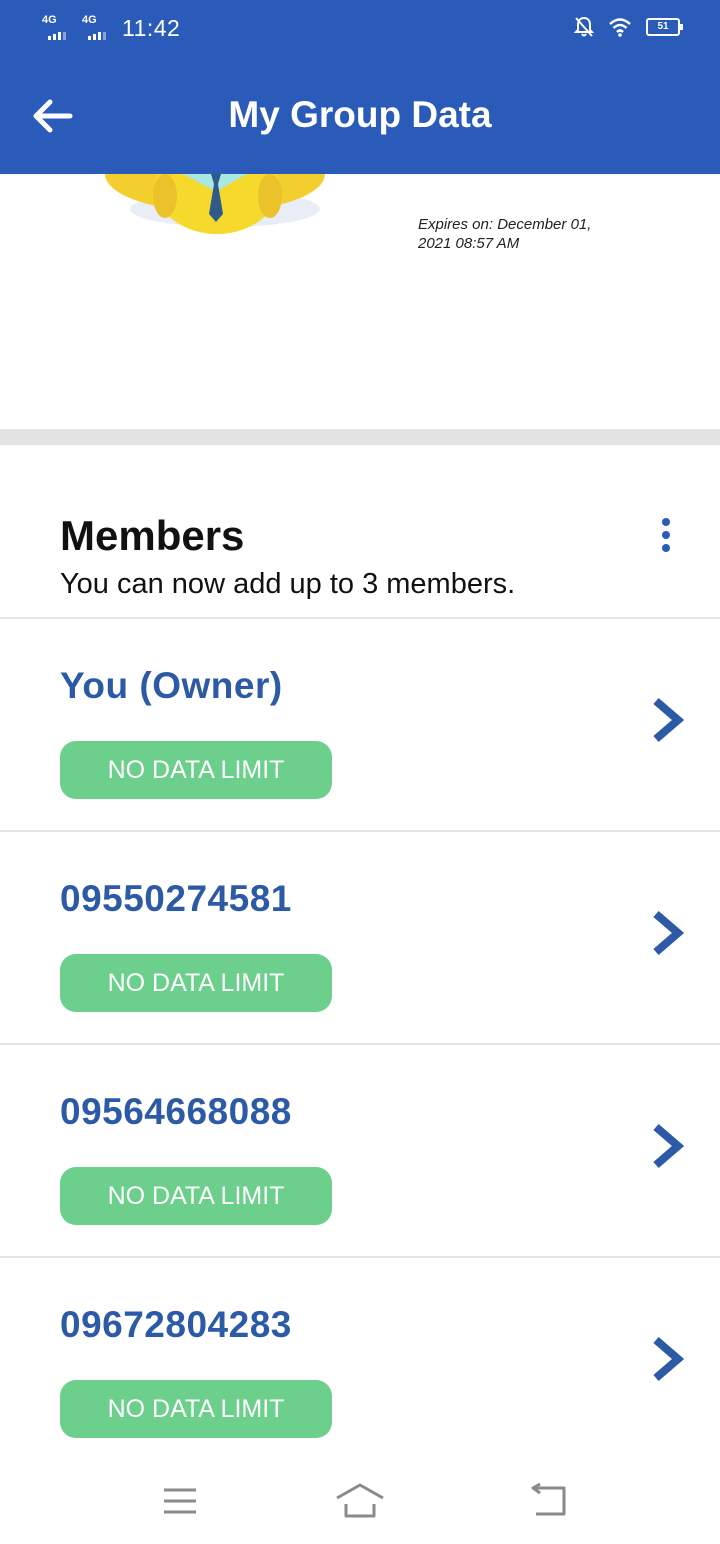 The width and height of the screenshot is (720, 1544). I want to click on member-row: 09672804283 NO DATA LIMIT, so click(360, 1362).